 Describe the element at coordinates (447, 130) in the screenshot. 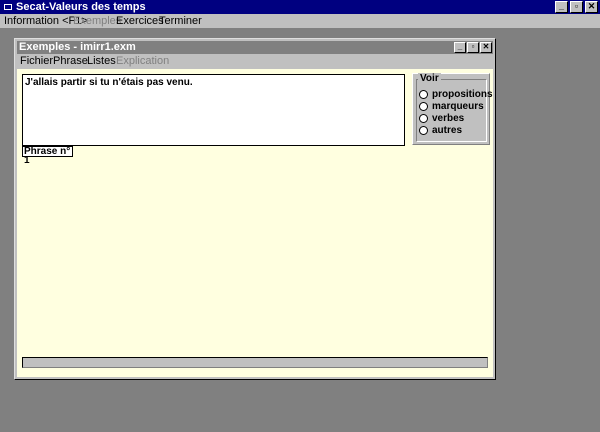

I see `radio-label: autres` at that location.